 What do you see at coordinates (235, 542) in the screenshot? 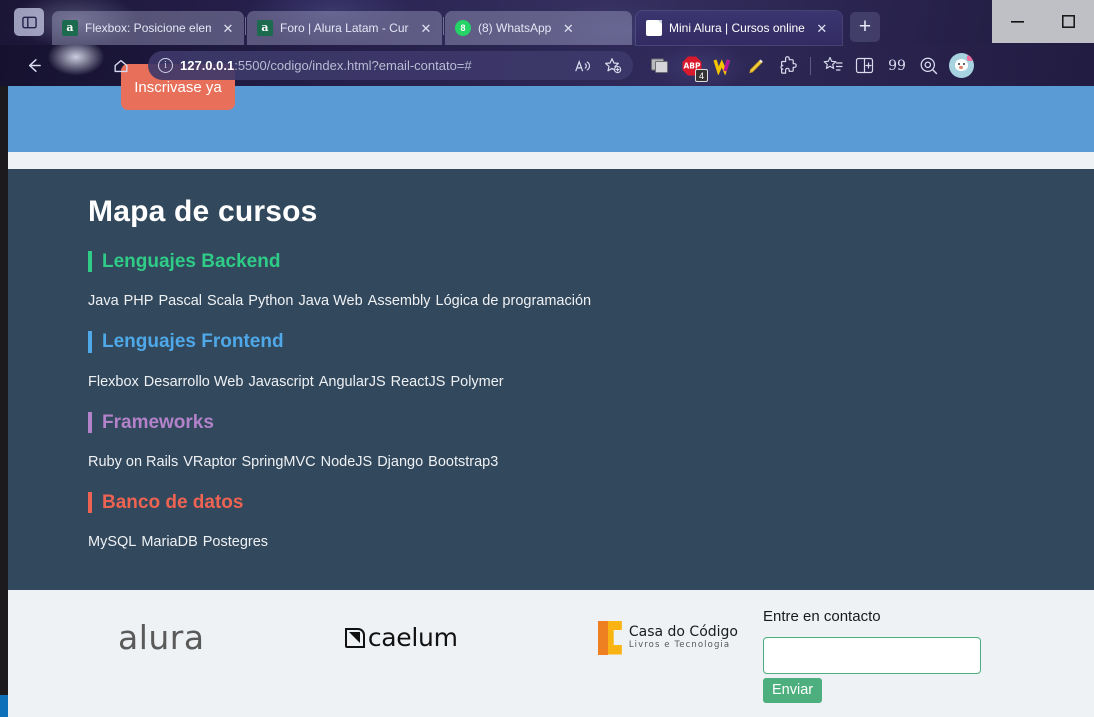
I see `course-item: Postegres` at bounding box center [235, 542].